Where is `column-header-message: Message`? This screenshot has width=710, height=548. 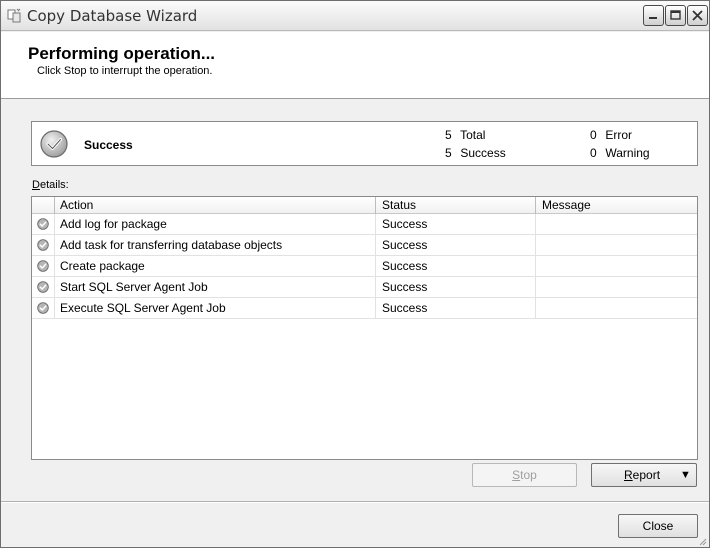
column-header-message: Message is located at coordinates (566, 205).